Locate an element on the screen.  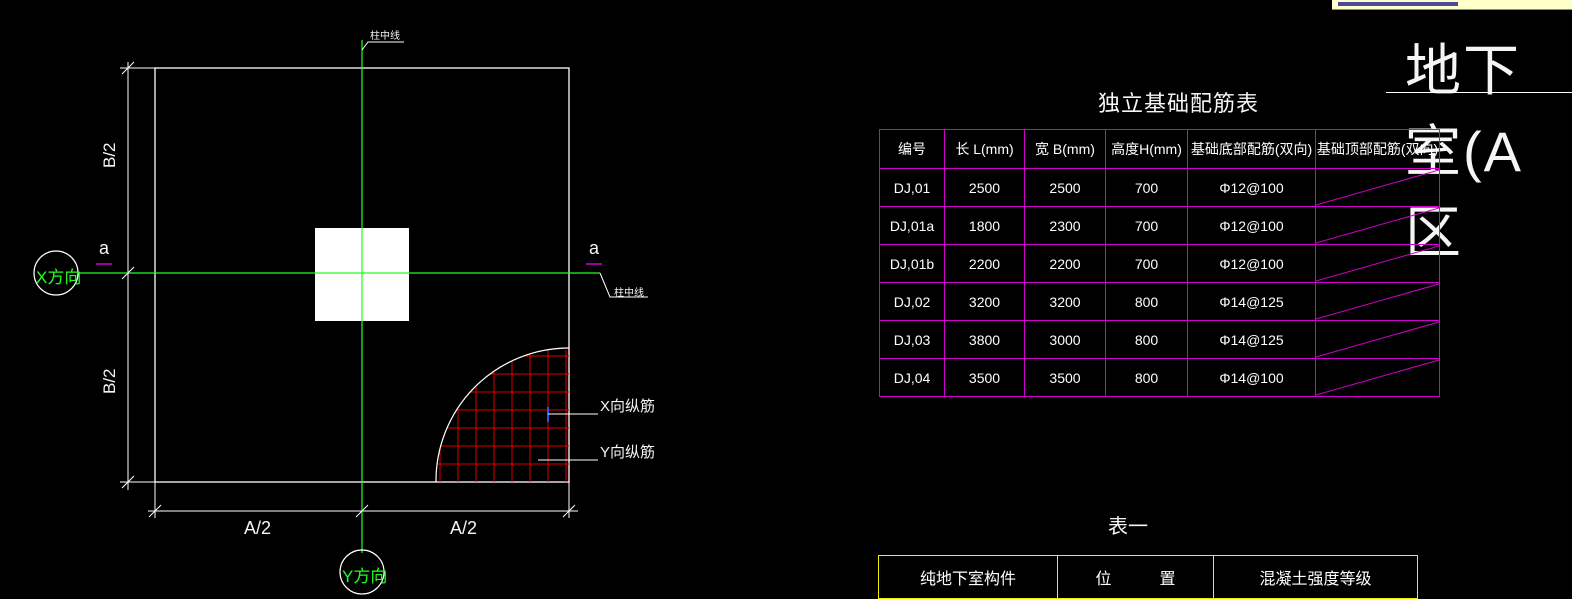
table-one: 纯地下室构件 位 置 混凝土强度等级 is located at coordinates (1148, 577).